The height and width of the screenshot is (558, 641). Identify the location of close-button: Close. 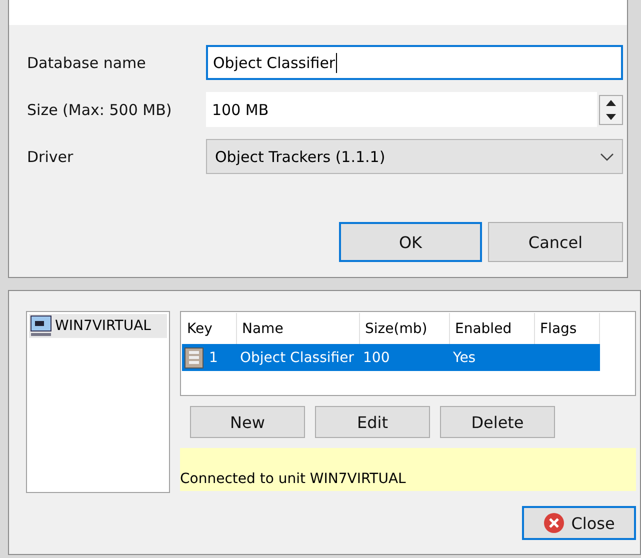
(579, 523).